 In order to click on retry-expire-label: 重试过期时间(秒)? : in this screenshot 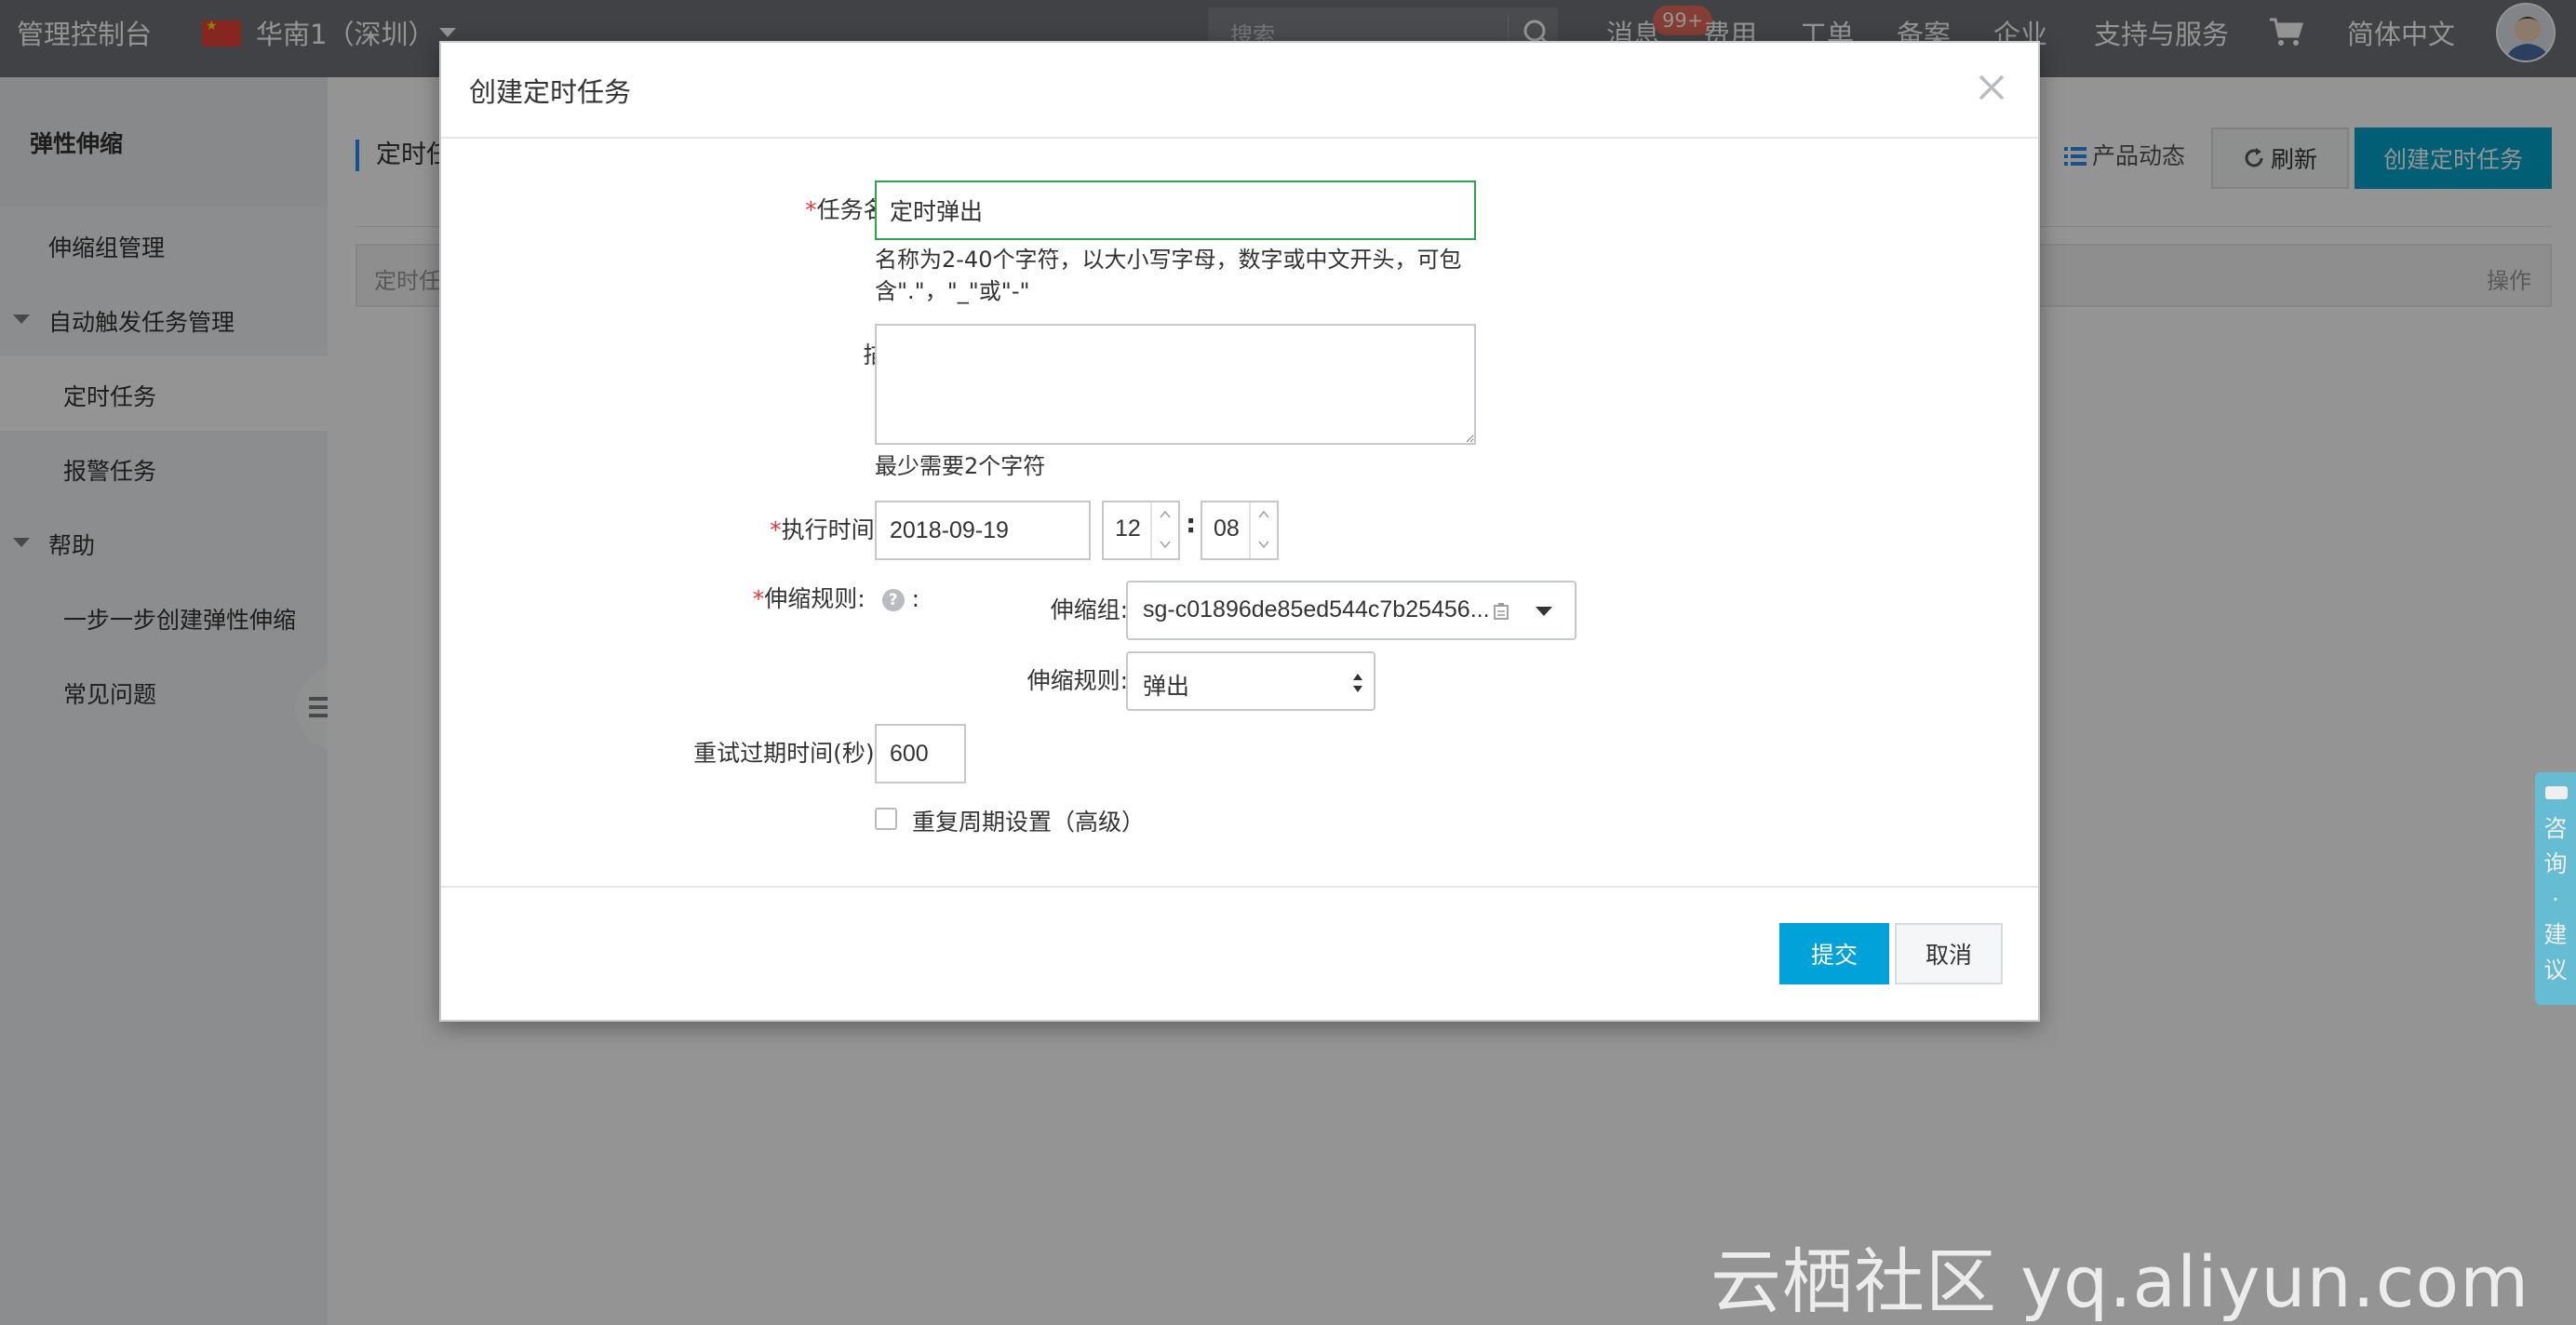, I will do `click(732, 752)`.